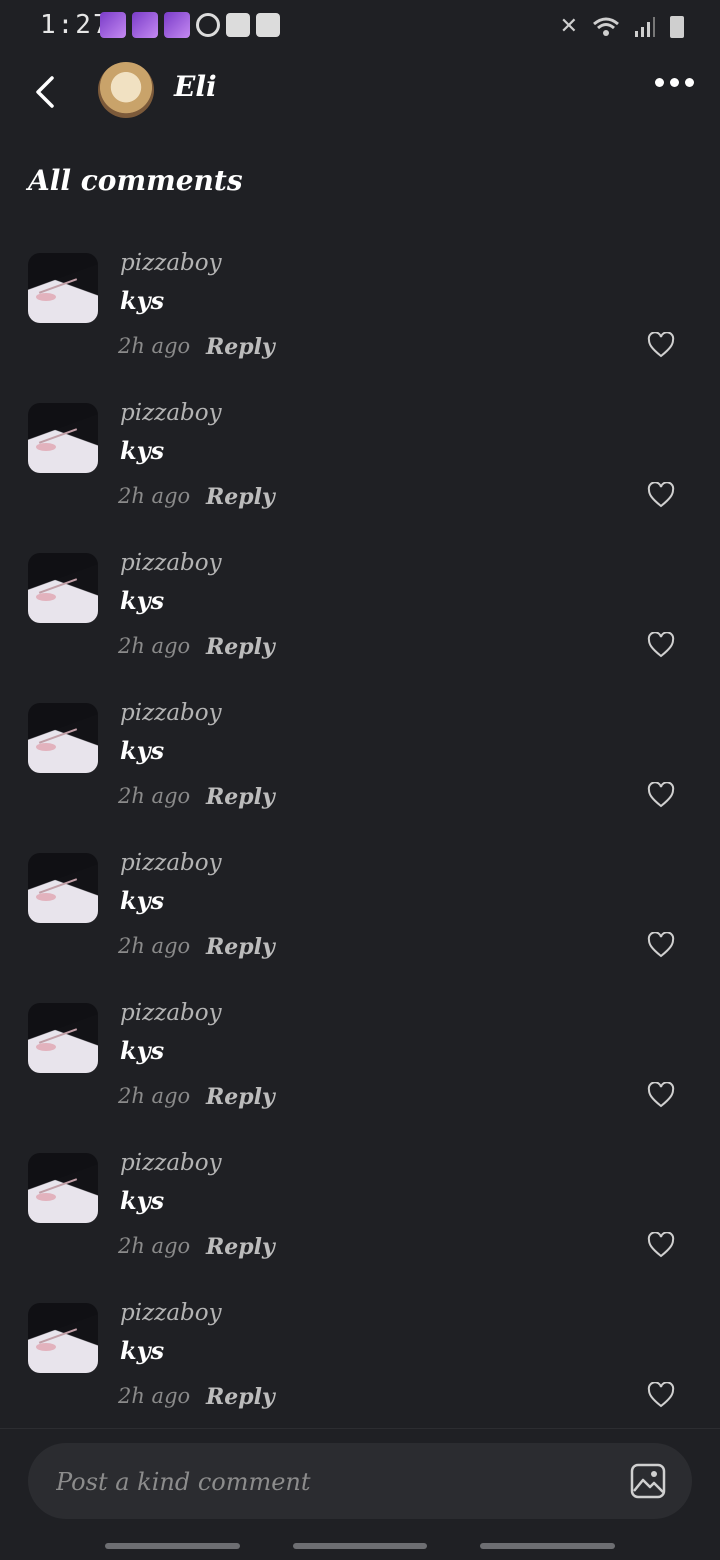  I want to click on navigation-handles, so click(360, 1547).